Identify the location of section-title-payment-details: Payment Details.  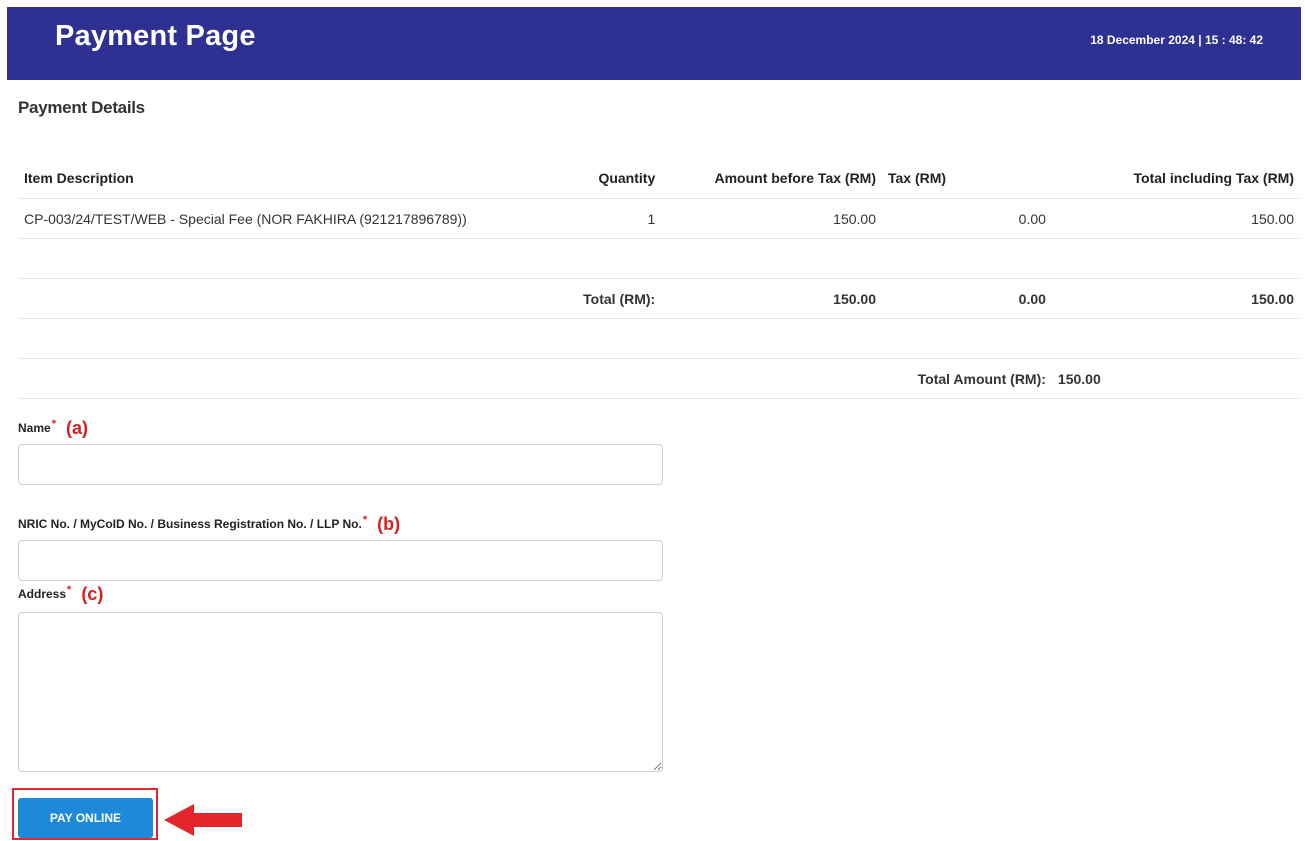
(81, 107).